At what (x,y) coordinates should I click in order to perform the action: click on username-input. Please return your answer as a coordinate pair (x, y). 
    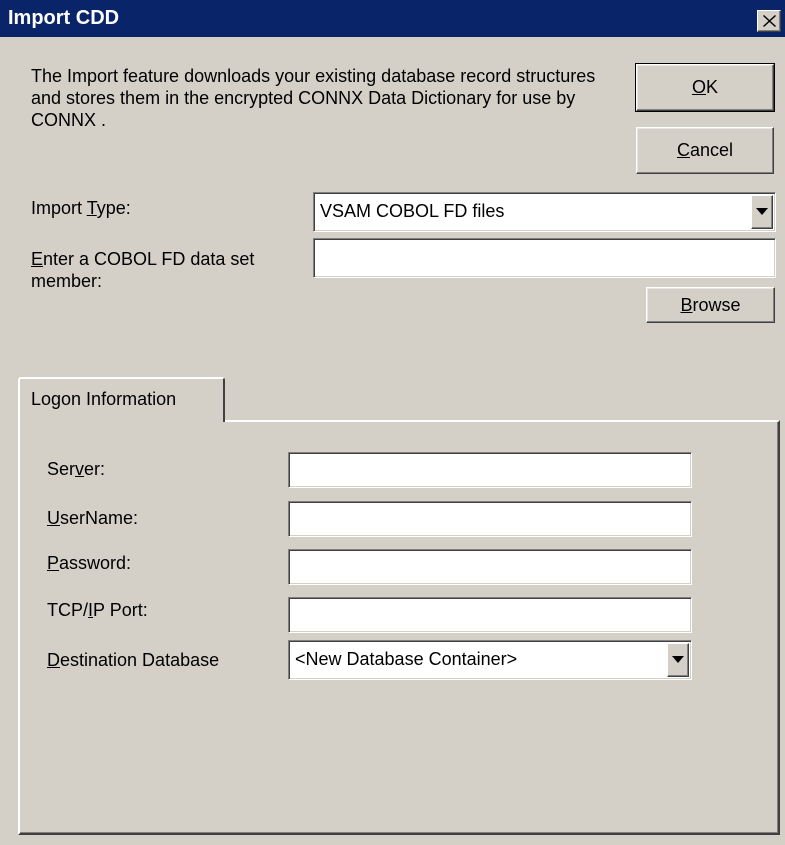
    Looking at the image, I should click on (490, 519).